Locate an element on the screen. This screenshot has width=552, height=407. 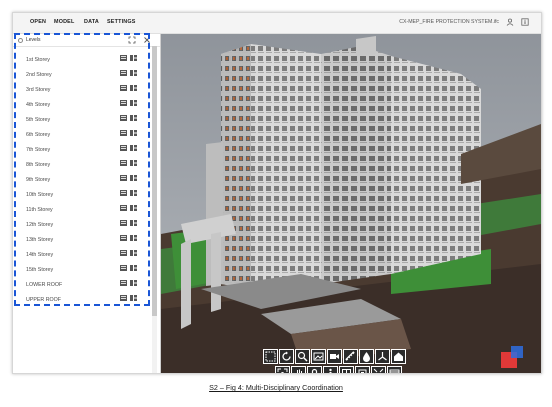
levels-panel-title: Levels is located at coordinates (33, 40).